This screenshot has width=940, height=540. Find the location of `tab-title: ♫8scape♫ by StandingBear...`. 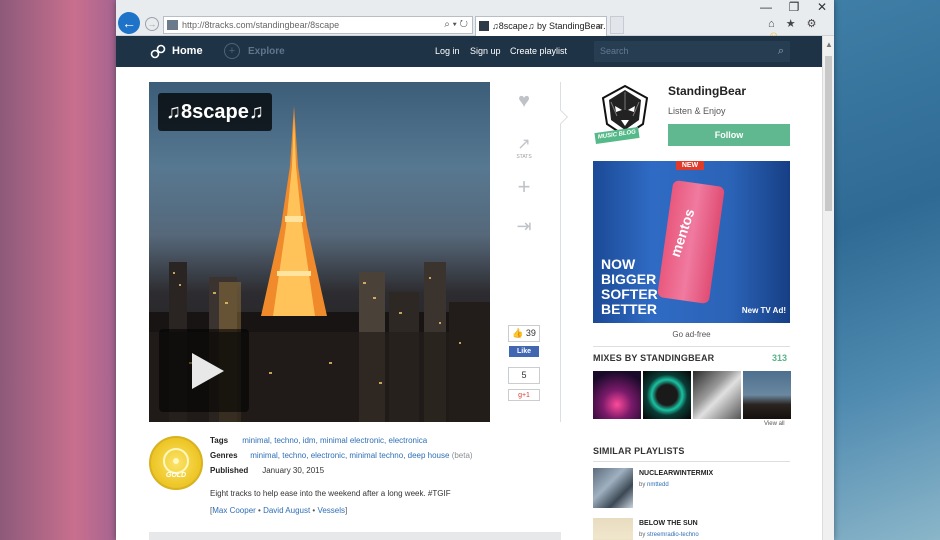

tab-title: ♫8scape♫ by StandingBear... is located at coordinates (549, 26).